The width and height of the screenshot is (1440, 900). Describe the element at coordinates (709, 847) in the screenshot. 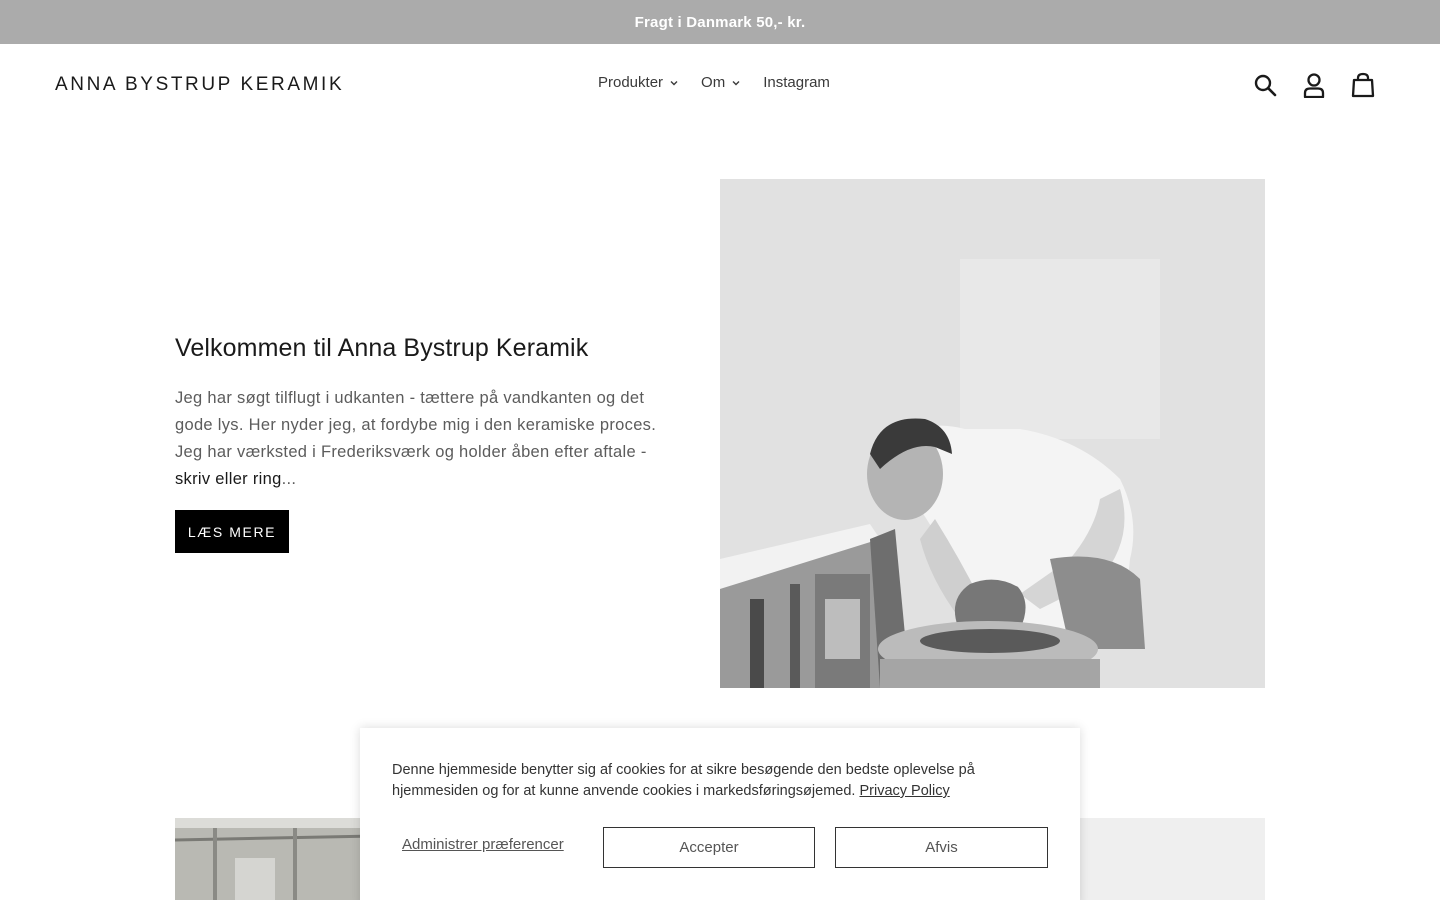

I see `accept-cookies-button: Accepter` at that location.